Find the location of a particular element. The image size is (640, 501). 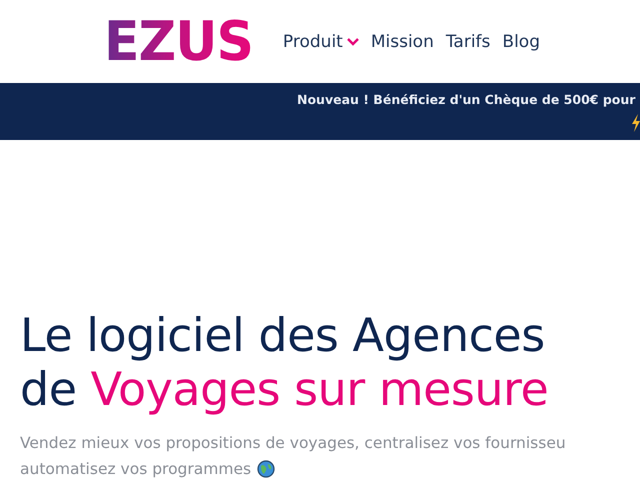

subtitle-text: automatisez vos programmes is located at coordinates (136, 469).